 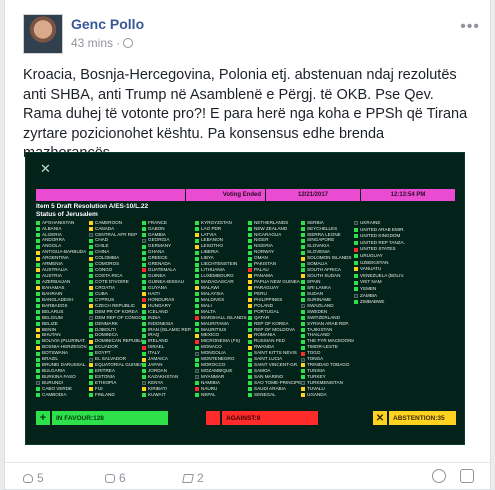 What do you see at coordinates (439, 476) in the screenshot?
I see `messenger-icon` at bounding box center [439, 476].